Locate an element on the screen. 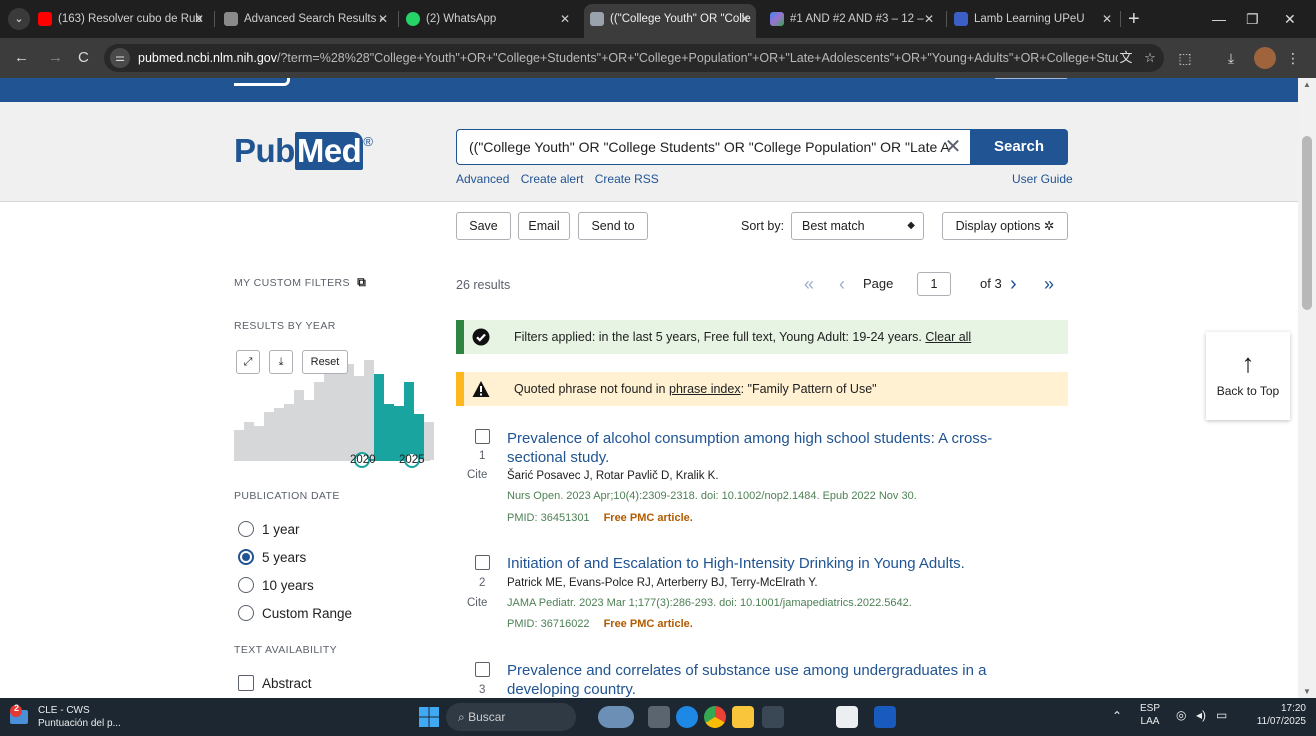  clear-all-link: Clear all is located at coordinates (948, 337).